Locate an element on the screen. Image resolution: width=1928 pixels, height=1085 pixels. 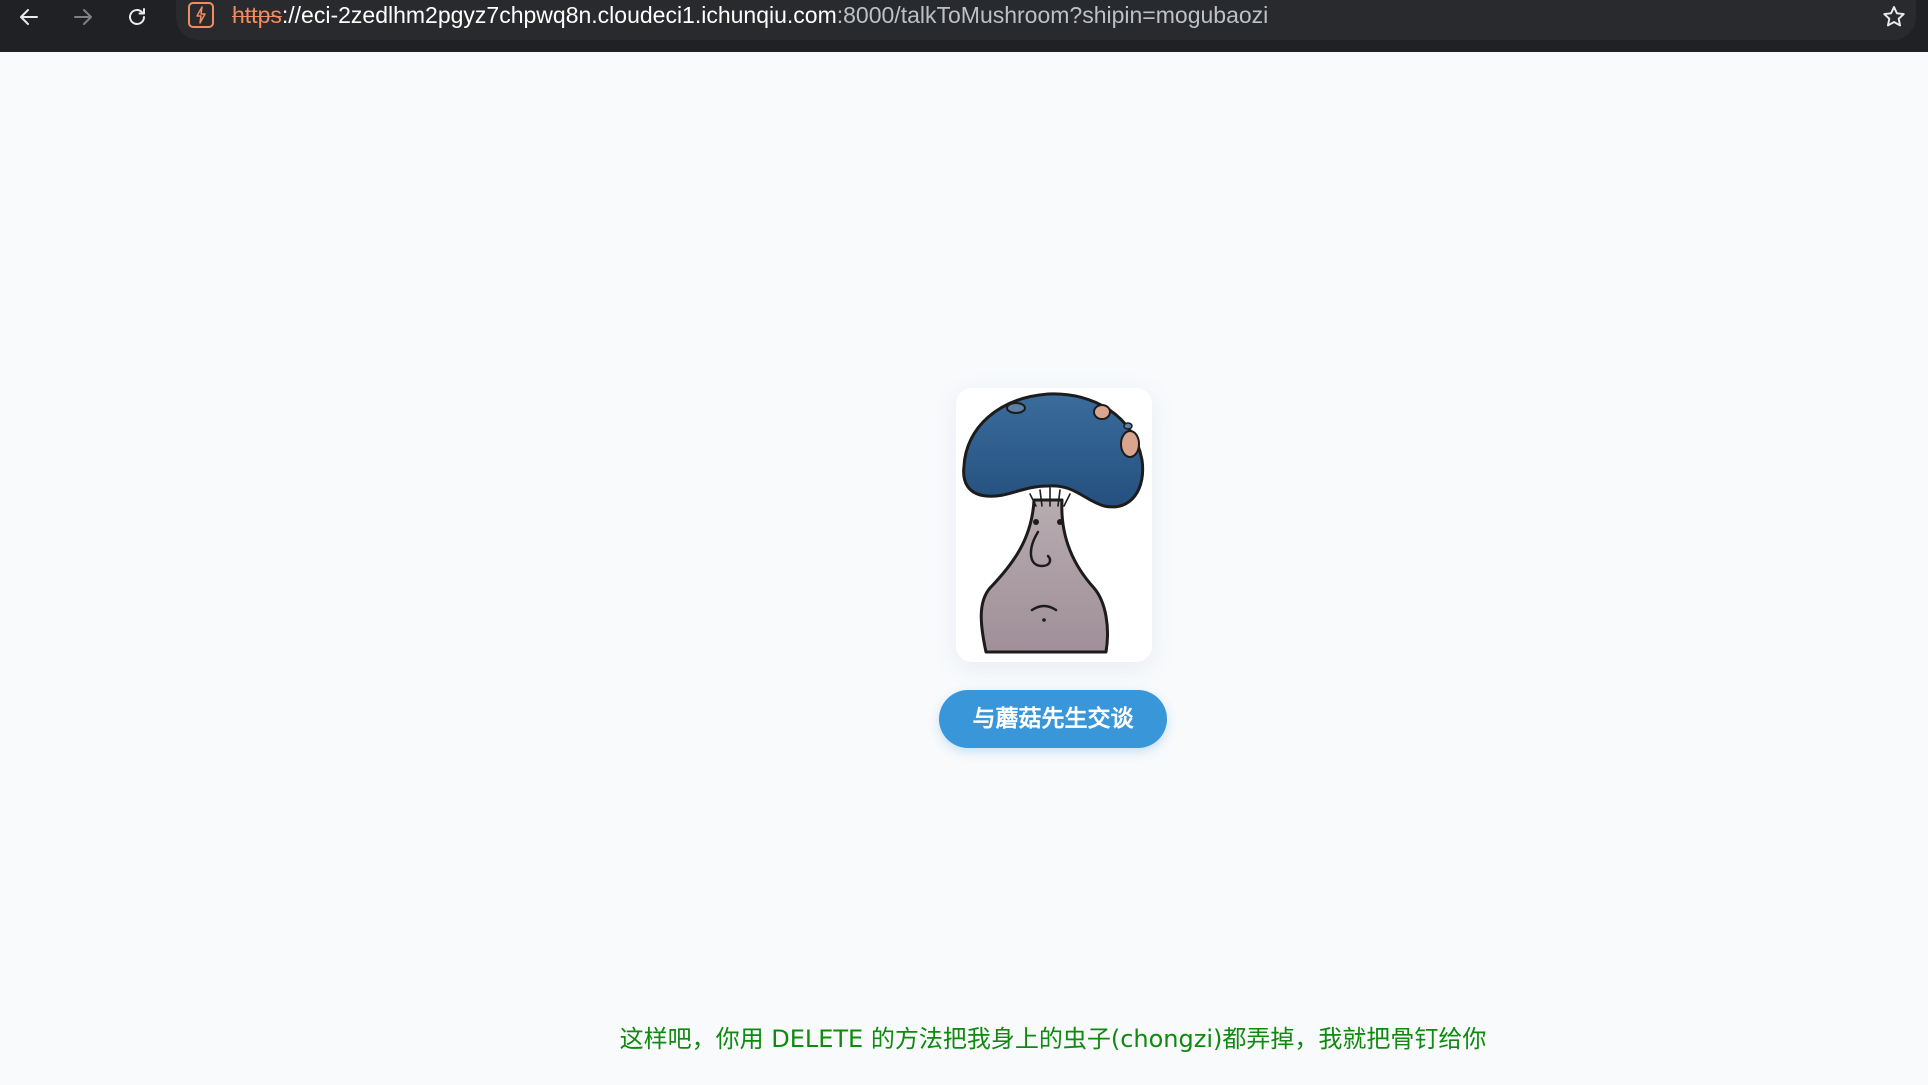
url-path: :8000/talkToMushroom?shipin=mogubaozi is located at coordinates (1052, 15).